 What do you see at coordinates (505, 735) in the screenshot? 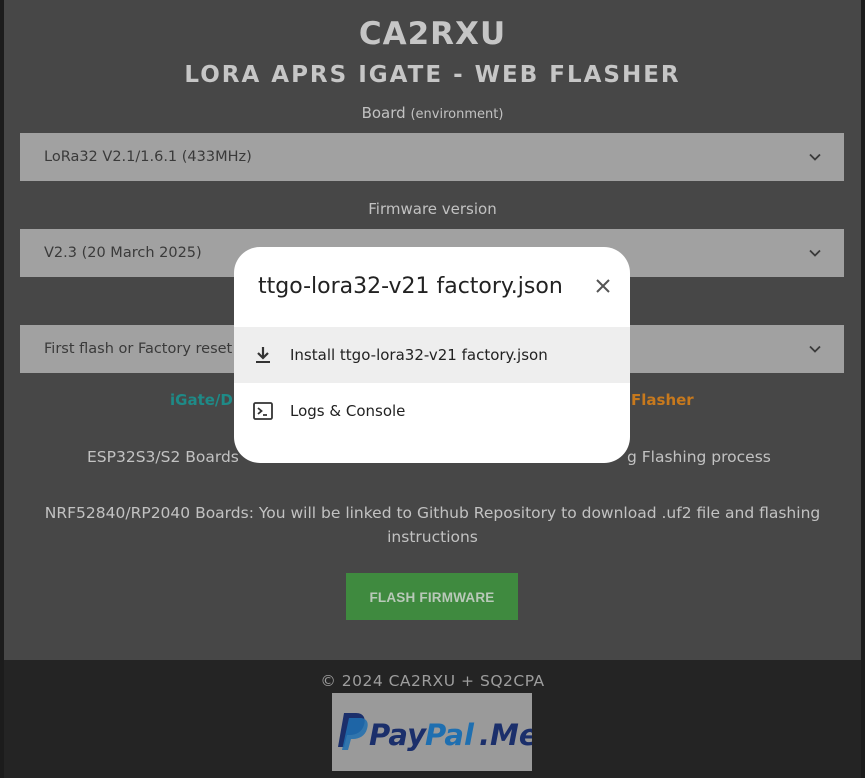
I see `svg-text: .Me` at bounding box center [505, 735].